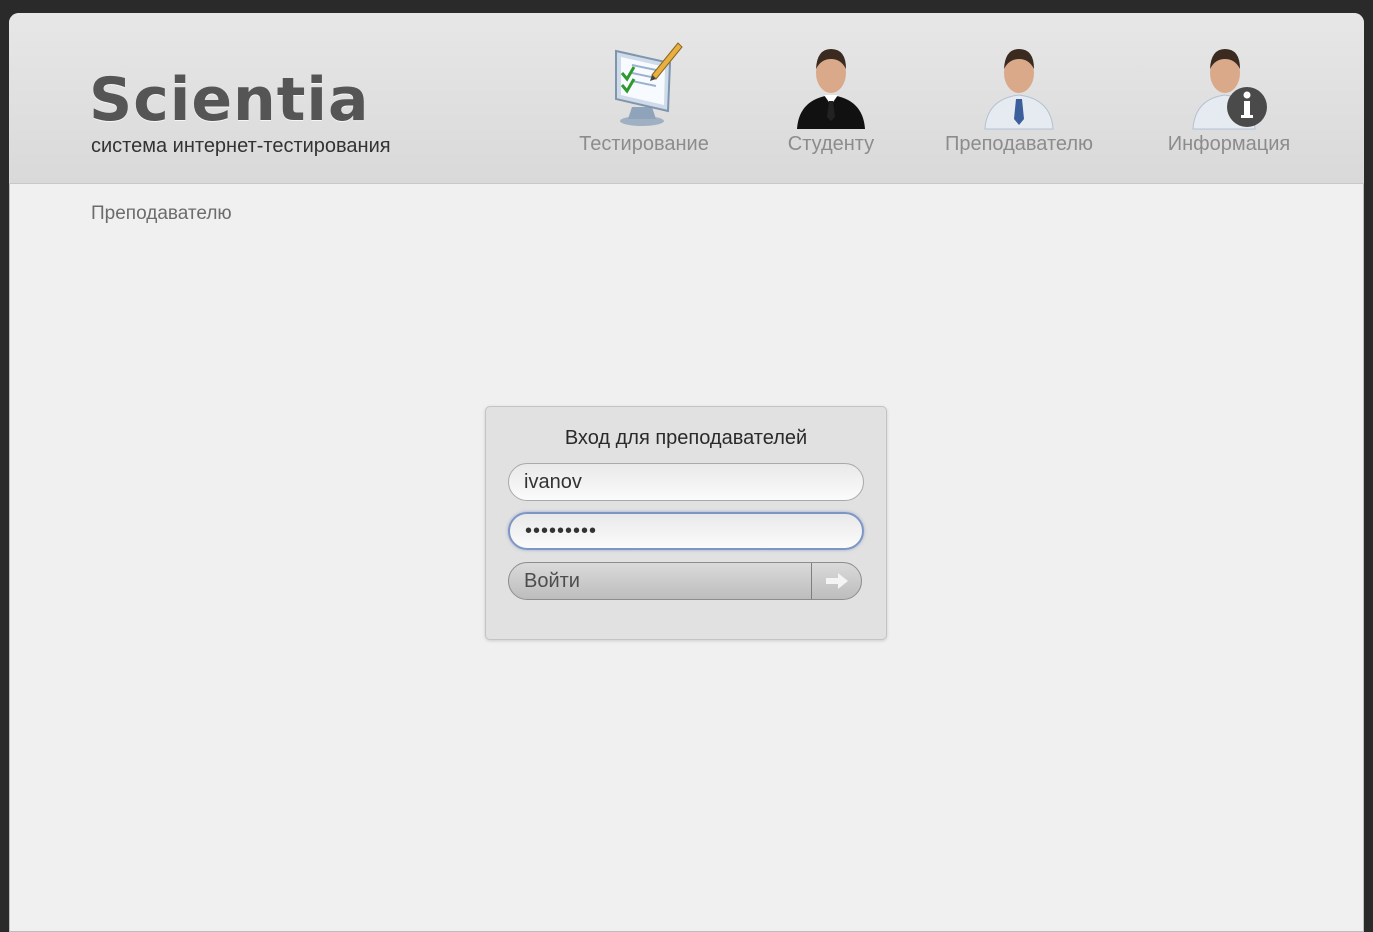  I want to click on nav-item-student: Студенту, so click(831, 103).